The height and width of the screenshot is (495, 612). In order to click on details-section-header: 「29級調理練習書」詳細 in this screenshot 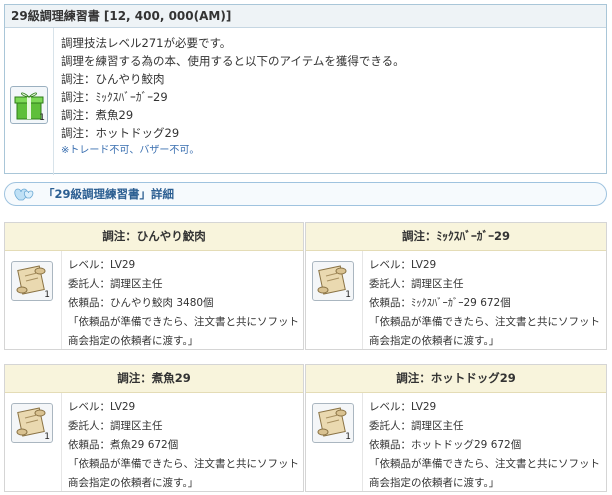, I will do `click(305, 194)`.